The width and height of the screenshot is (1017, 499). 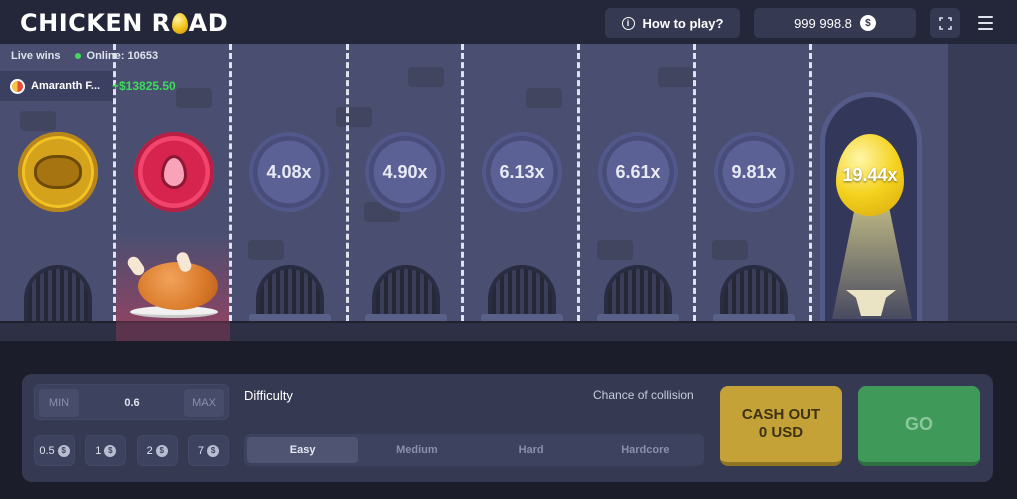 I want to click on how-to-play-button: i How to play?, so click(x=672, y=23).